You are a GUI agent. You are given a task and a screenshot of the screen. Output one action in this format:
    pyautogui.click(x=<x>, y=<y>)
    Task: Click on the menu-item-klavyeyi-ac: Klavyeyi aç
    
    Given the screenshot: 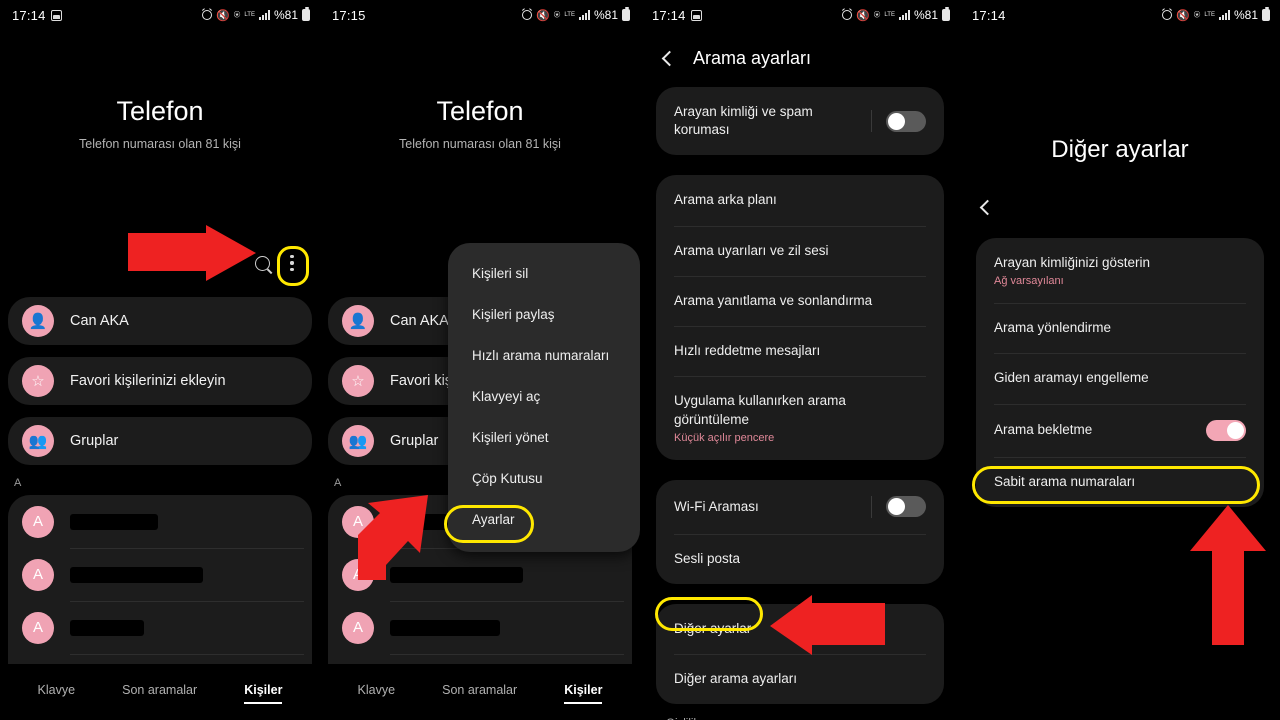 What is the action you would take?
    pyautogui.click(x=544, y=396)
    